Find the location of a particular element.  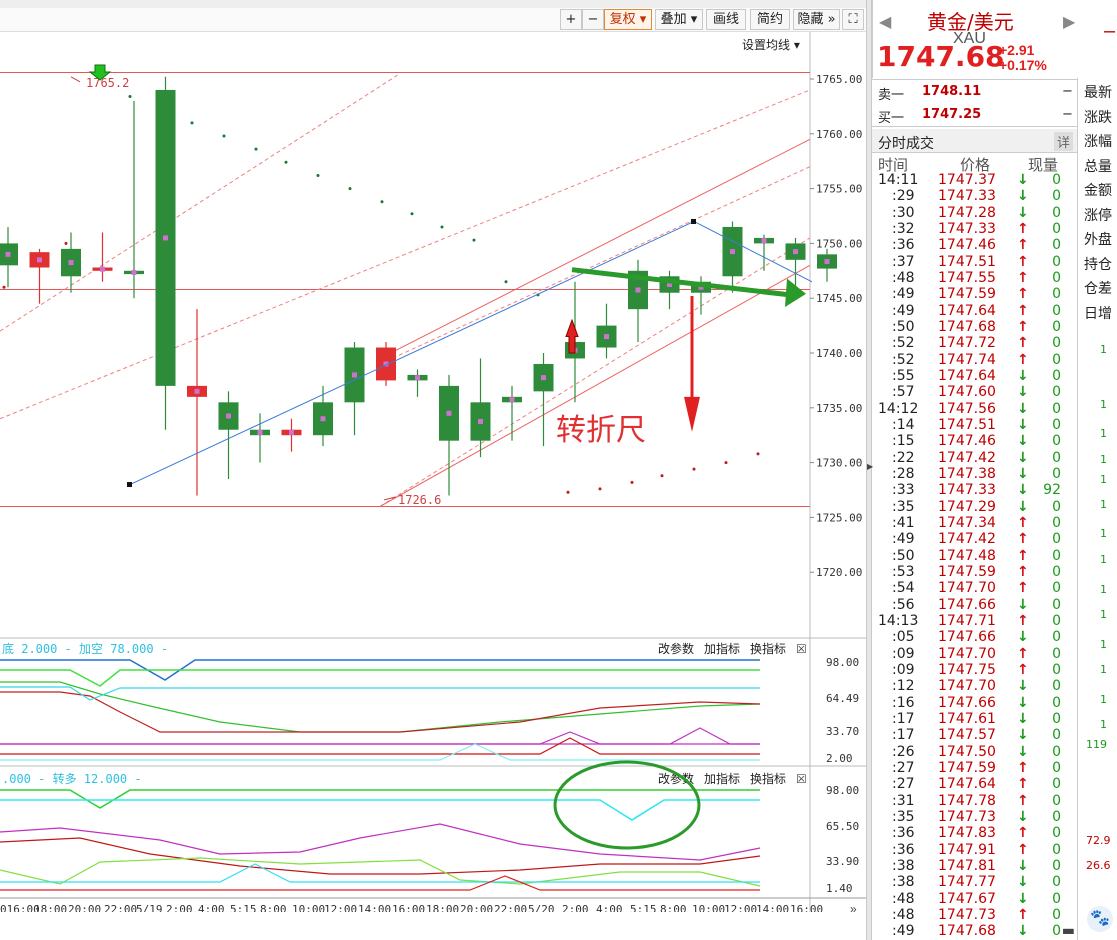

prev-symbol-icon: ◀ is located at coordinates (885, 22).